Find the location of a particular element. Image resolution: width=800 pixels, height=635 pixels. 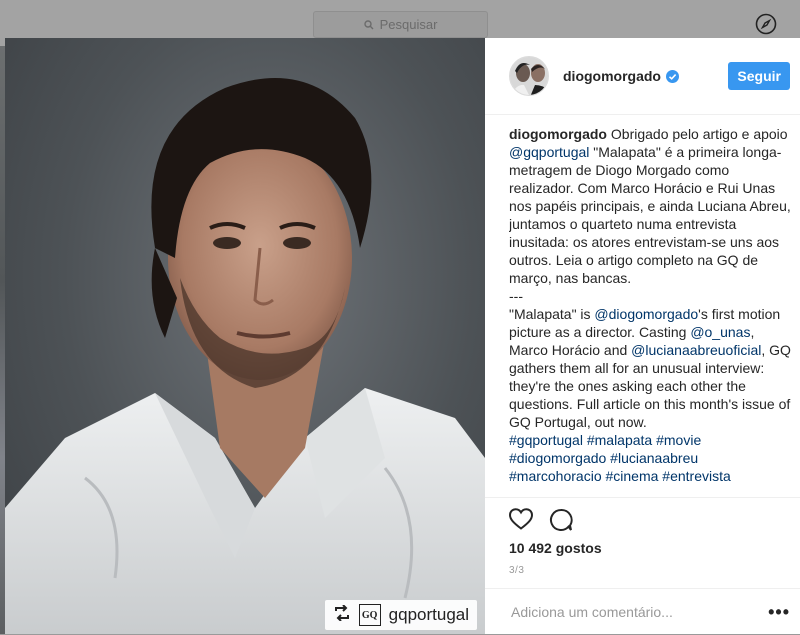

follow-button: Seguir is located at coordinates (759, 76).